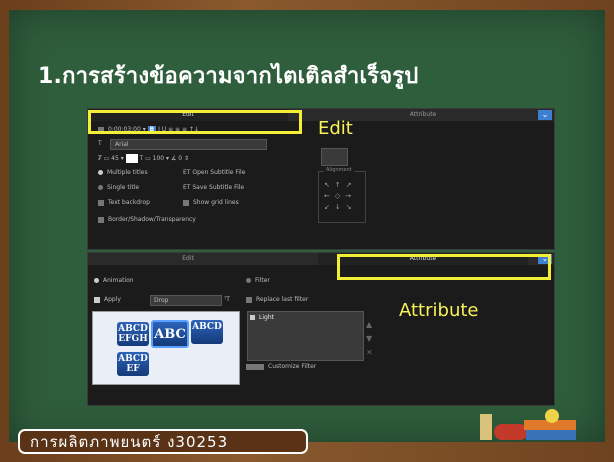 Image resolution: width=614 pixels, height=462 pixels. Describe the element at coordinates (545, 115) in the screenshot. I see `chevron-down-icon: ⌄` at that location.